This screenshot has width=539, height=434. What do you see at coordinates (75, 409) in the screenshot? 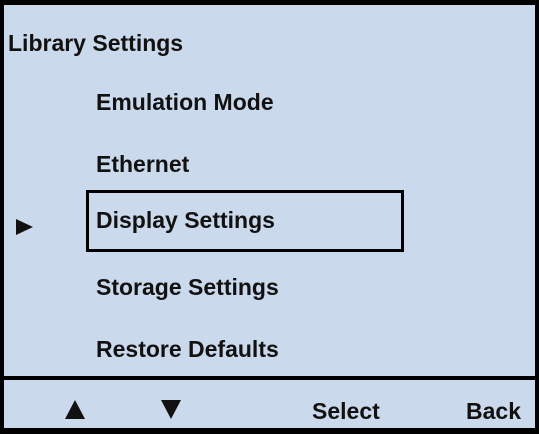
I see `up-arrow-icon` at bounding box center [75, 409].